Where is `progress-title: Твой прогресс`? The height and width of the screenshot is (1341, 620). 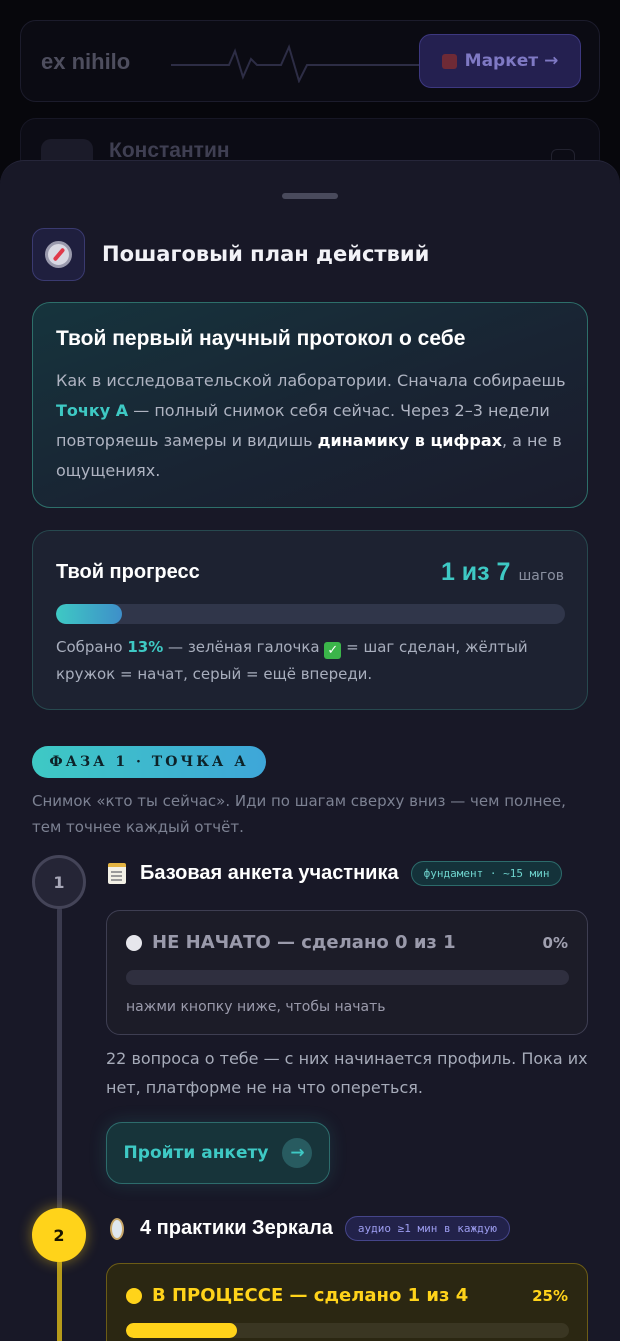 progress-title: Твой прогресс is located at coordinates (128, 572).